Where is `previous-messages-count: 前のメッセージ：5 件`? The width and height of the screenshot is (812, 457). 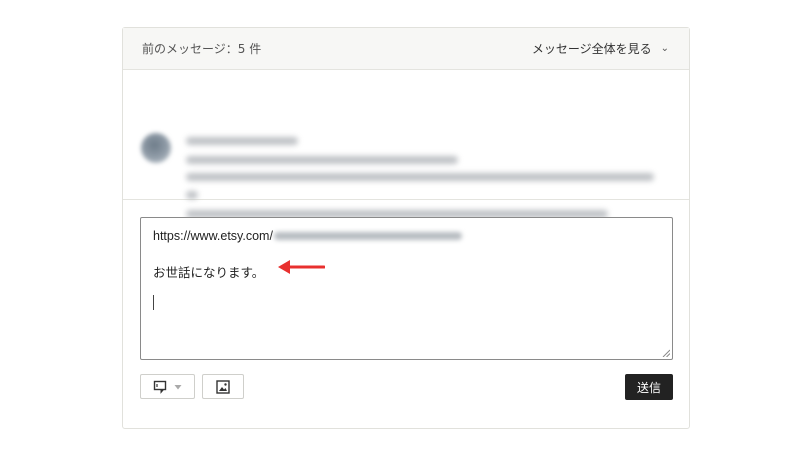 previous-messages-count: 前のメッセージ：5 件 is located at coordinates (202, 49).